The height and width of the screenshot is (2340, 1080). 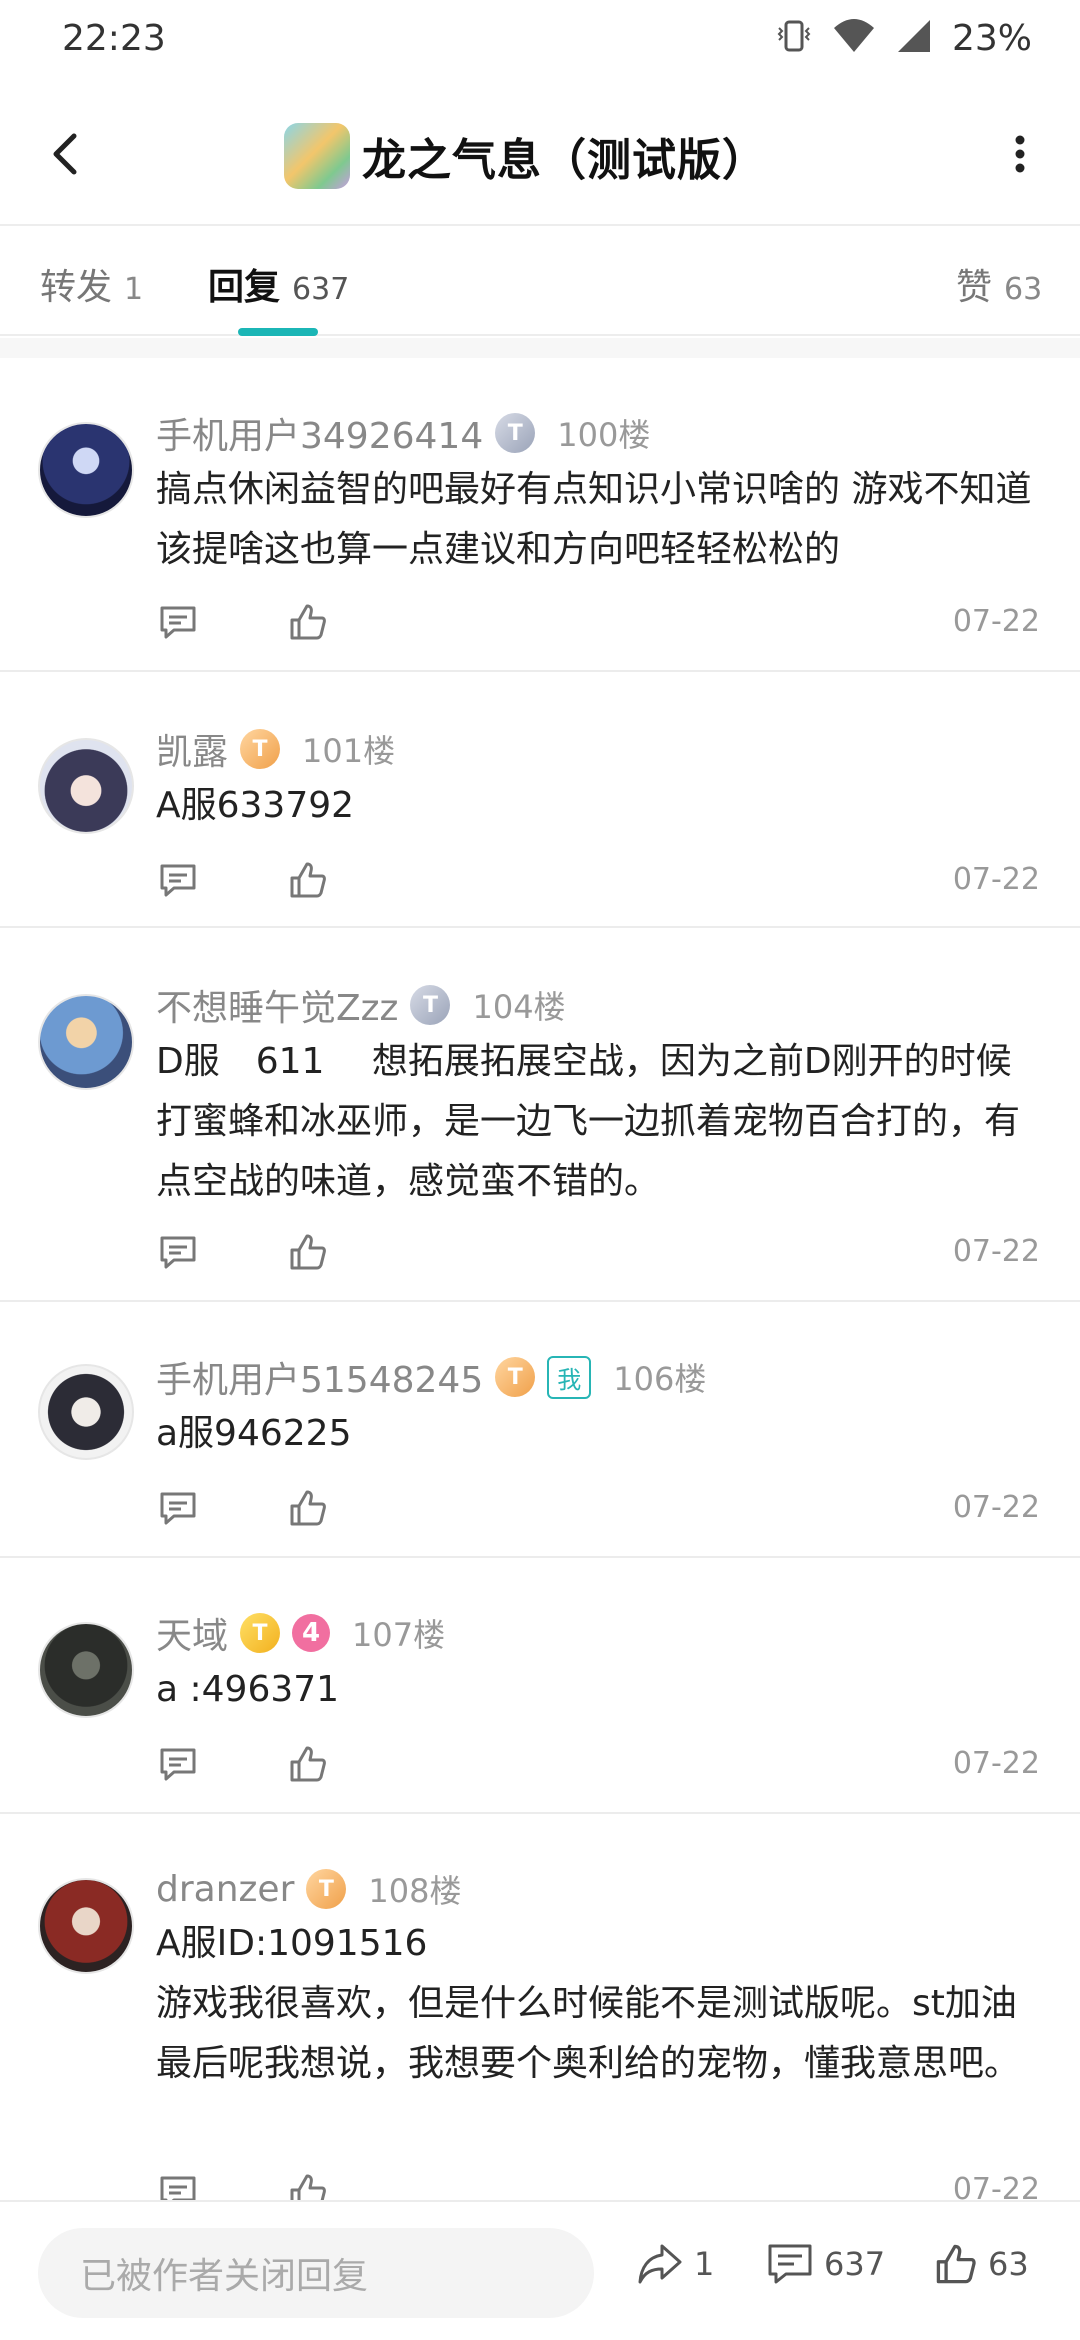 I want to click on comment-button: 637, so click(x=825, y=2264).